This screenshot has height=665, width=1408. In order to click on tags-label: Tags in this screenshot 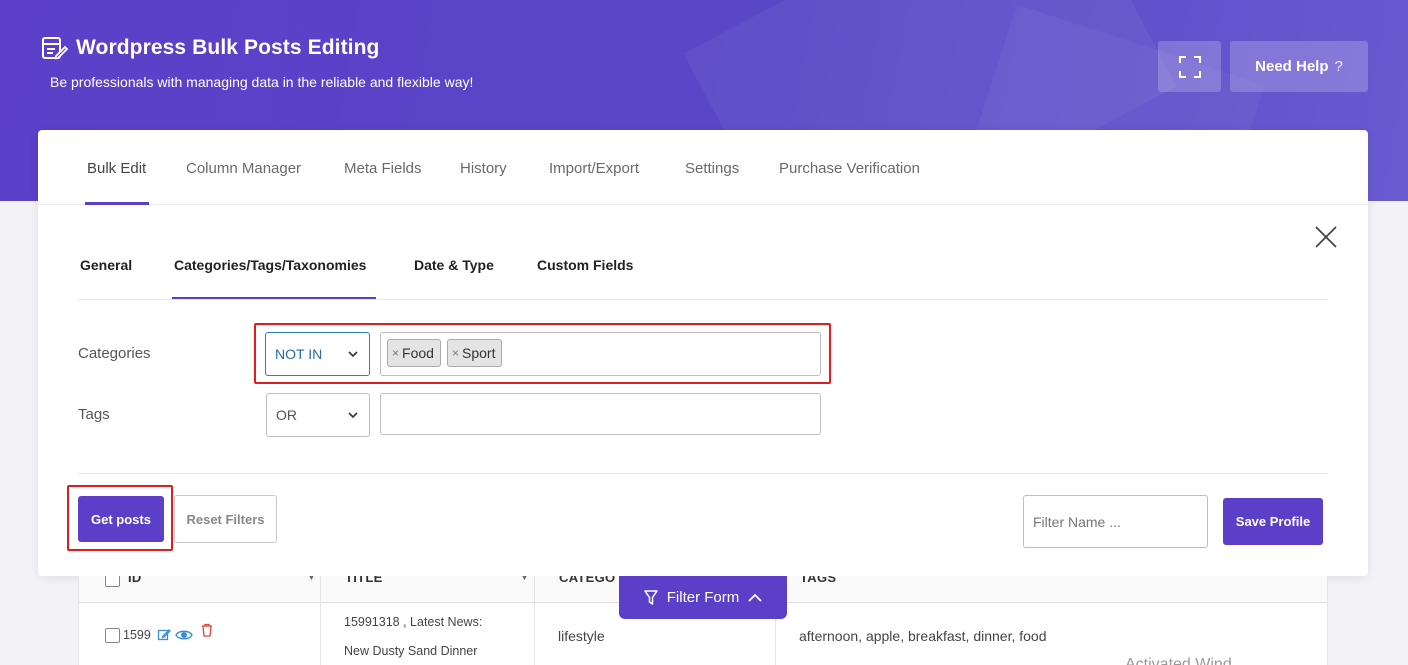, I will do `click(94, 414)`.